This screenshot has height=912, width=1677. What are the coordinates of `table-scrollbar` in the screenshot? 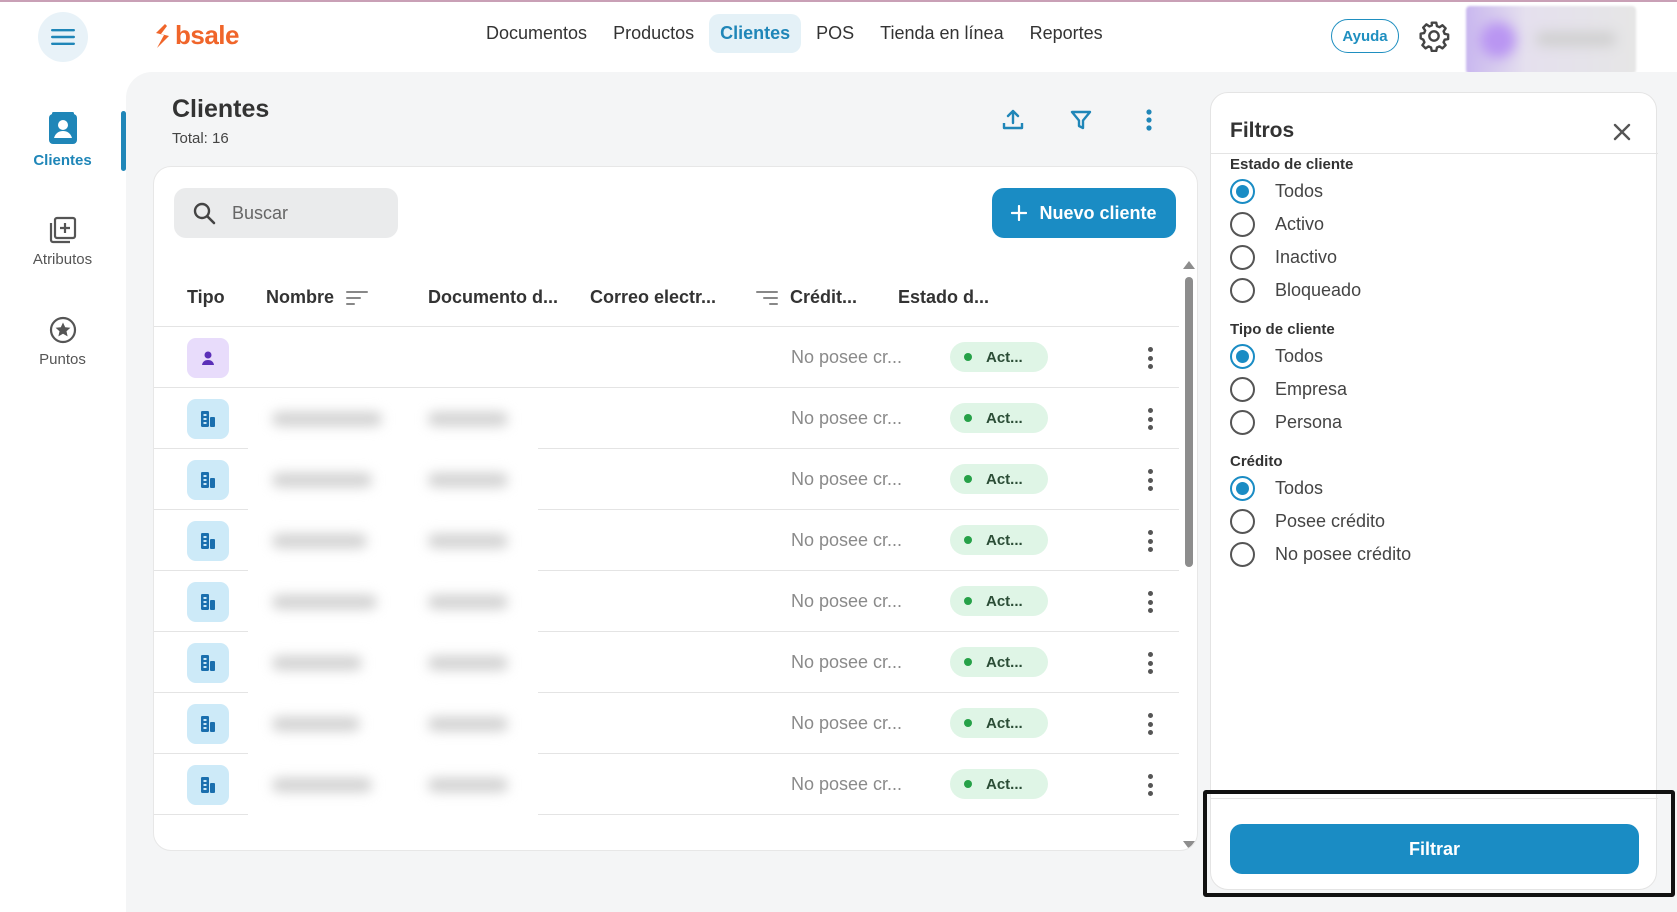 It's located at (1188, 555).